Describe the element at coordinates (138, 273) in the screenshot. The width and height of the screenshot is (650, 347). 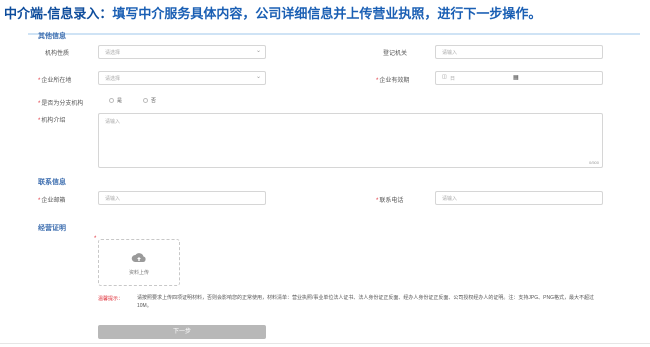
I see `upload-label: 资料上传` at that location.